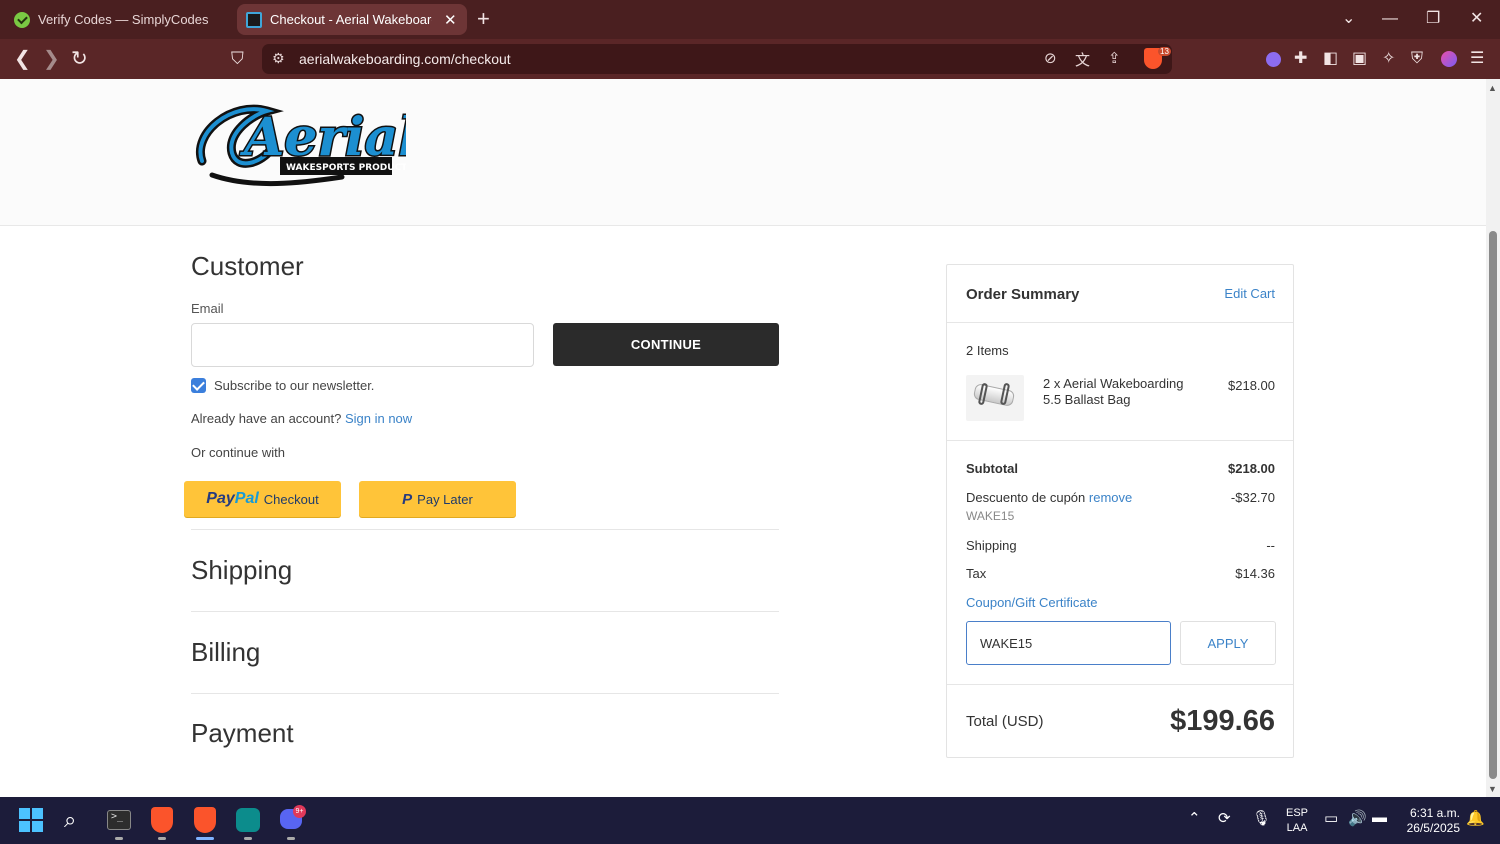 This screenshot has height=844, width=1500. I want to click on coupon-input: WAKE15, so click(1068, 643).